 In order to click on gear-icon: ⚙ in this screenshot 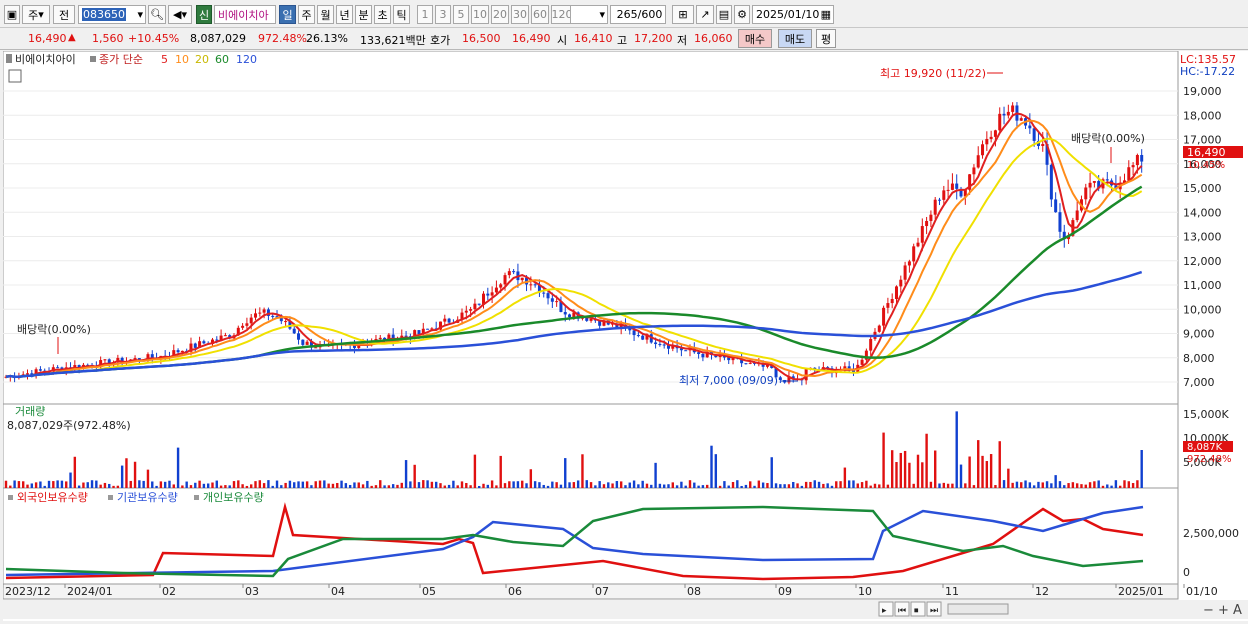, I will do `click(742, 14)`.